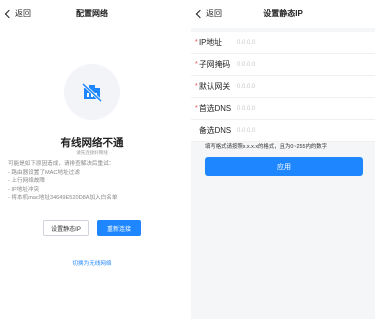  I want to click on action-buttons: 设置静态IP 重新连接, so click(92, 228).